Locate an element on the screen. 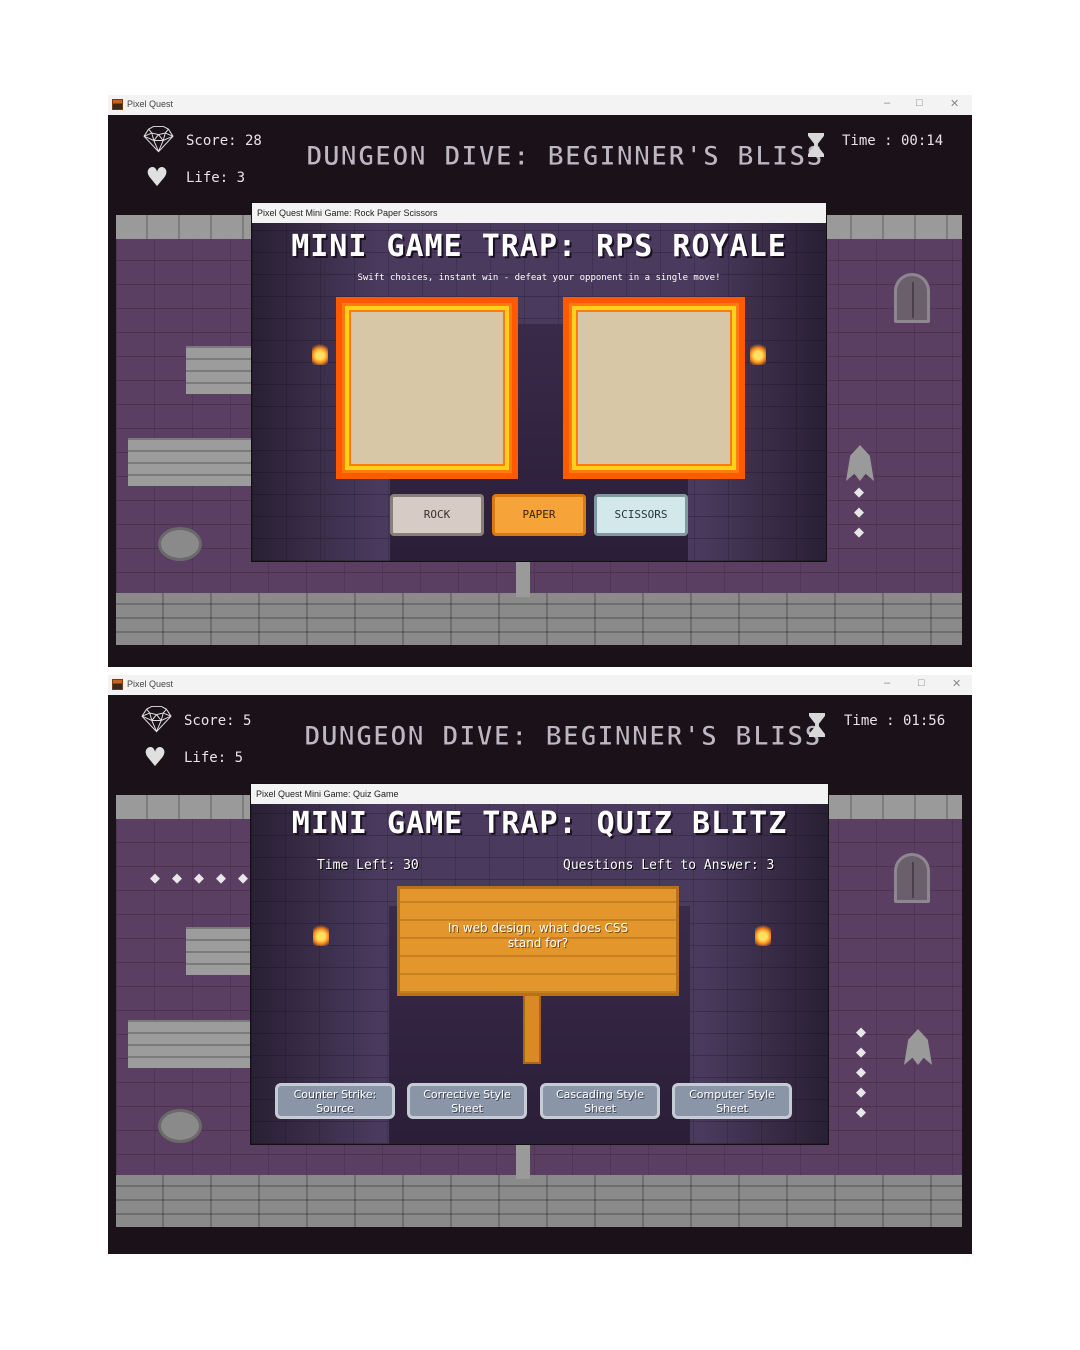  life-label: Life: 3 is located at coordinates (216, 178).